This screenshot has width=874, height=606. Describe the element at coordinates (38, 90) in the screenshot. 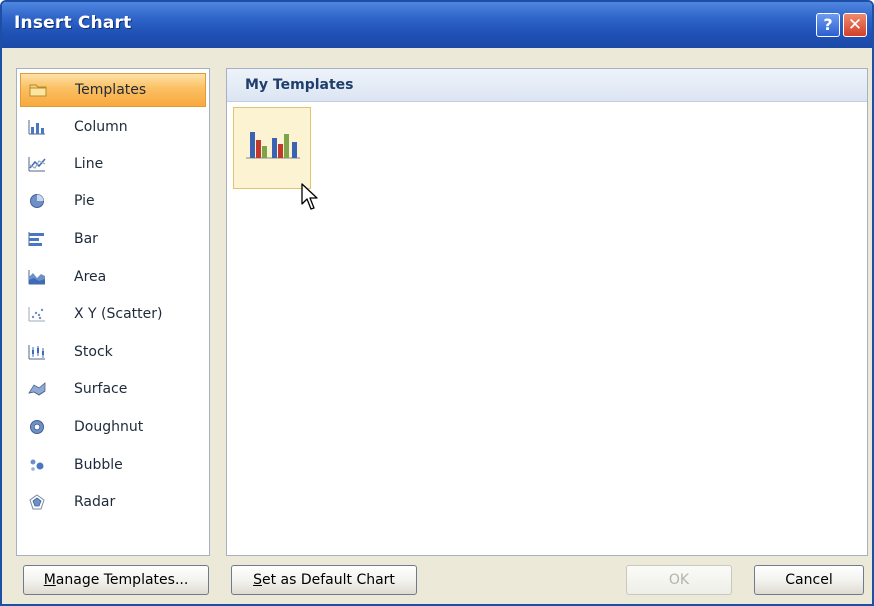

I see `folder-icon` at that location.